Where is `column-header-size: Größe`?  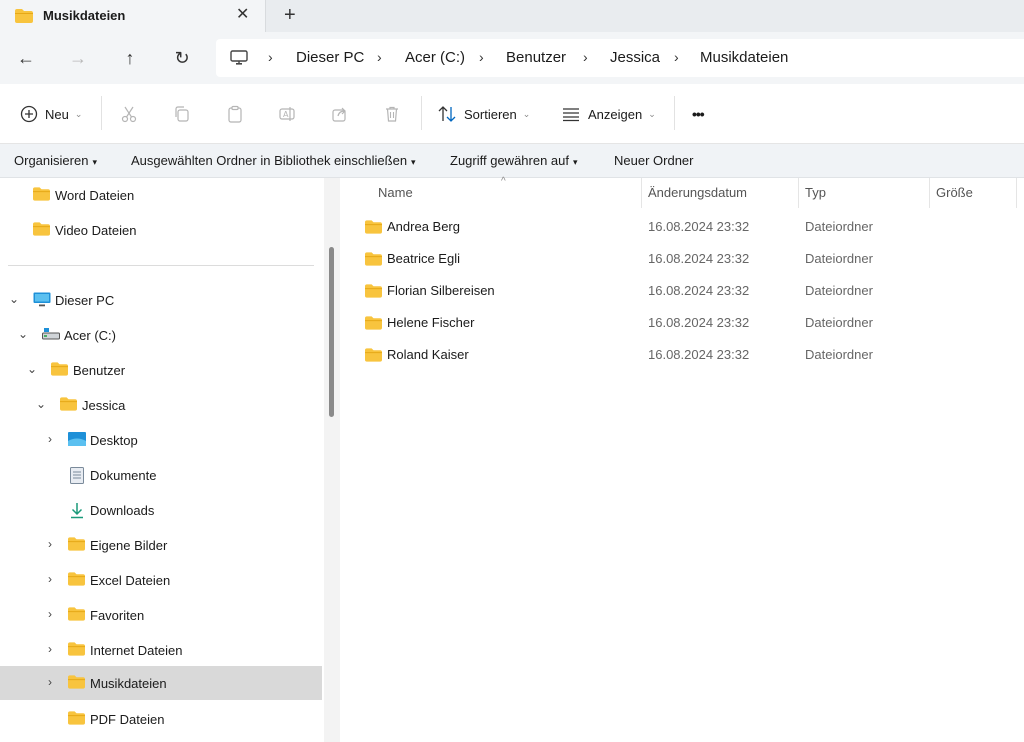
column-header-size: Größe is located at coordinates (954, 192).